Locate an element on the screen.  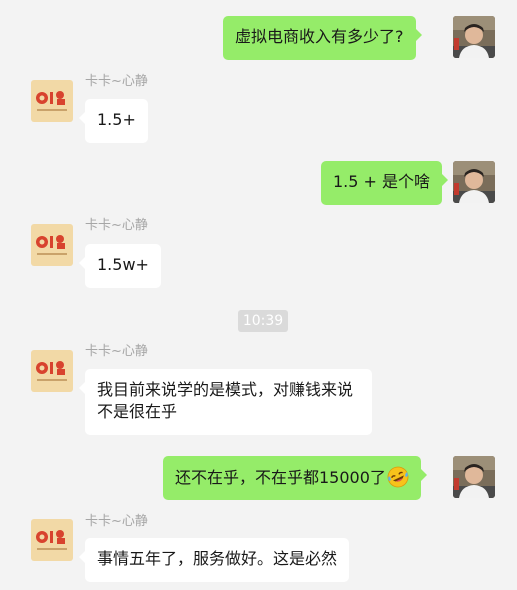
rolling-laughing-emoji-icon is located at coordinates (398, 477).